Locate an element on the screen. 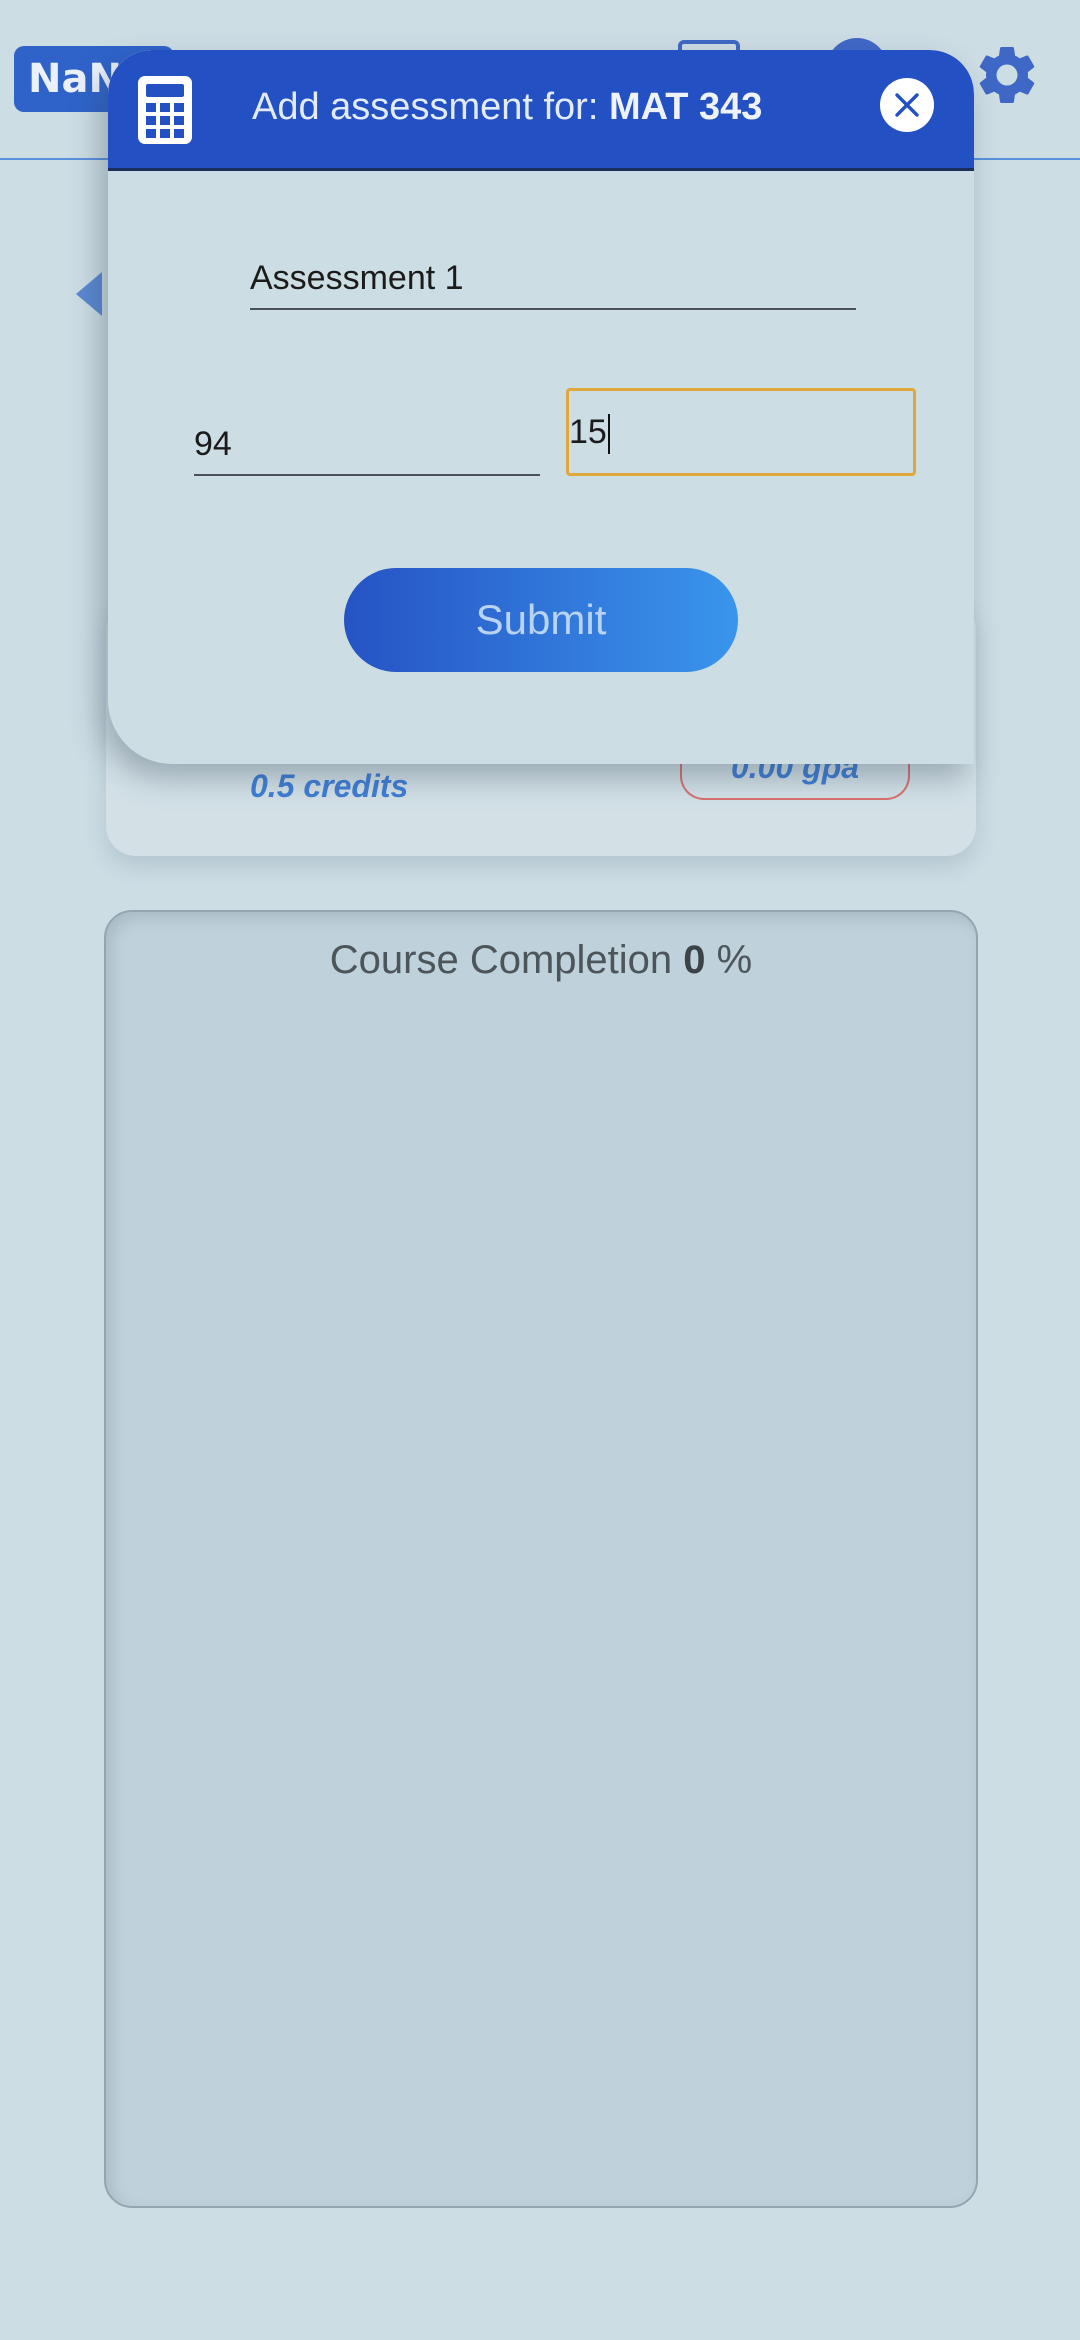 This screenshot has height=2340, width=1080. text-caret is located at coordinates (608, 434).